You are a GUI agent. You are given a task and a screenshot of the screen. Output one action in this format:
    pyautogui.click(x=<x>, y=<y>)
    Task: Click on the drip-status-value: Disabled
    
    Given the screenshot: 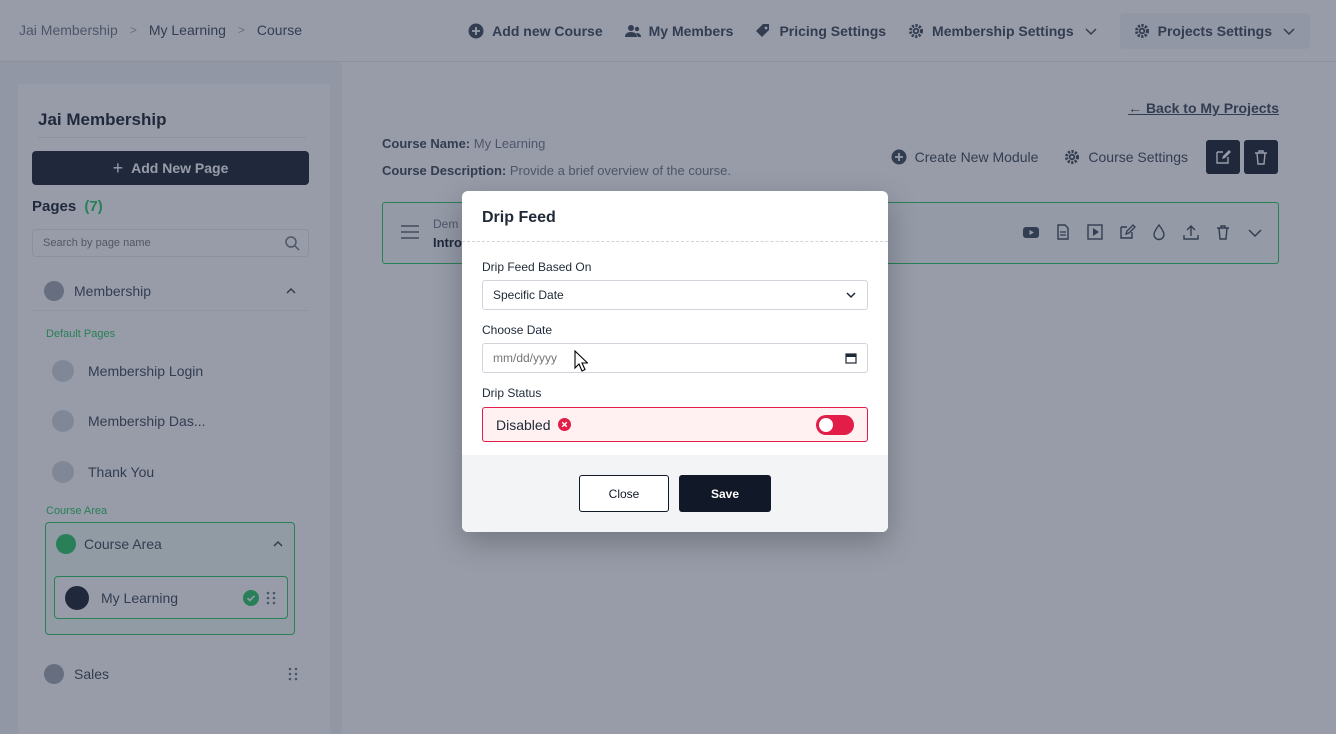 What is the action you would take?
    pyautogui.click(x=523, y=424)
    